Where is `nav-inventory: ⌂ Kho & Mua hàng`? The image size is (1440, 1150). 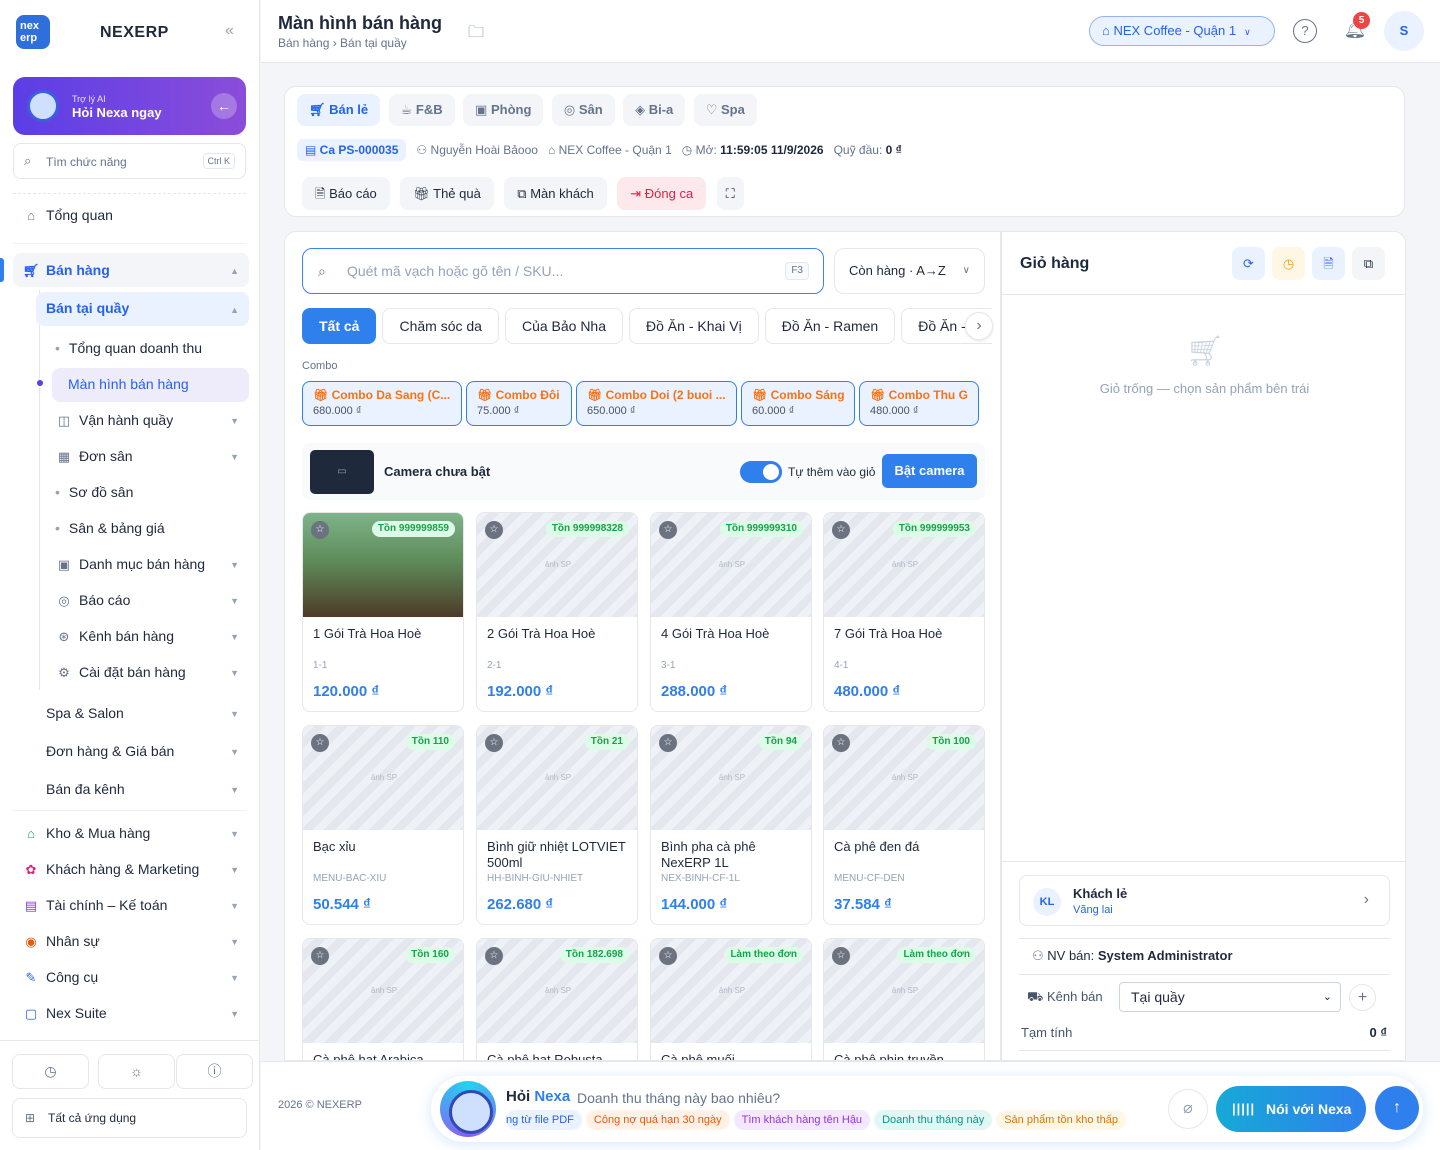
nav-inventory: ⌂ Kho & Mua hàng is located at coordinates (86, 833).